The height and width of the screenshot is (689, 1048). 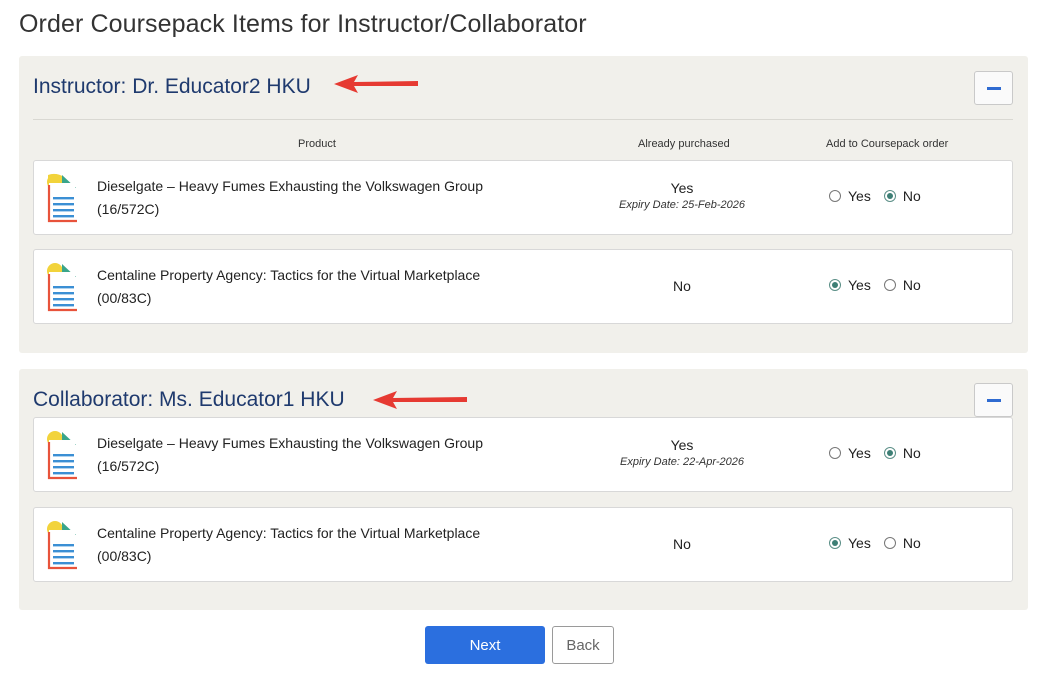 What do you see at coordinates (684, 144) in the screenshot?
I see `column-header-purchased: Already purchased` at bounding box center [684, 144].